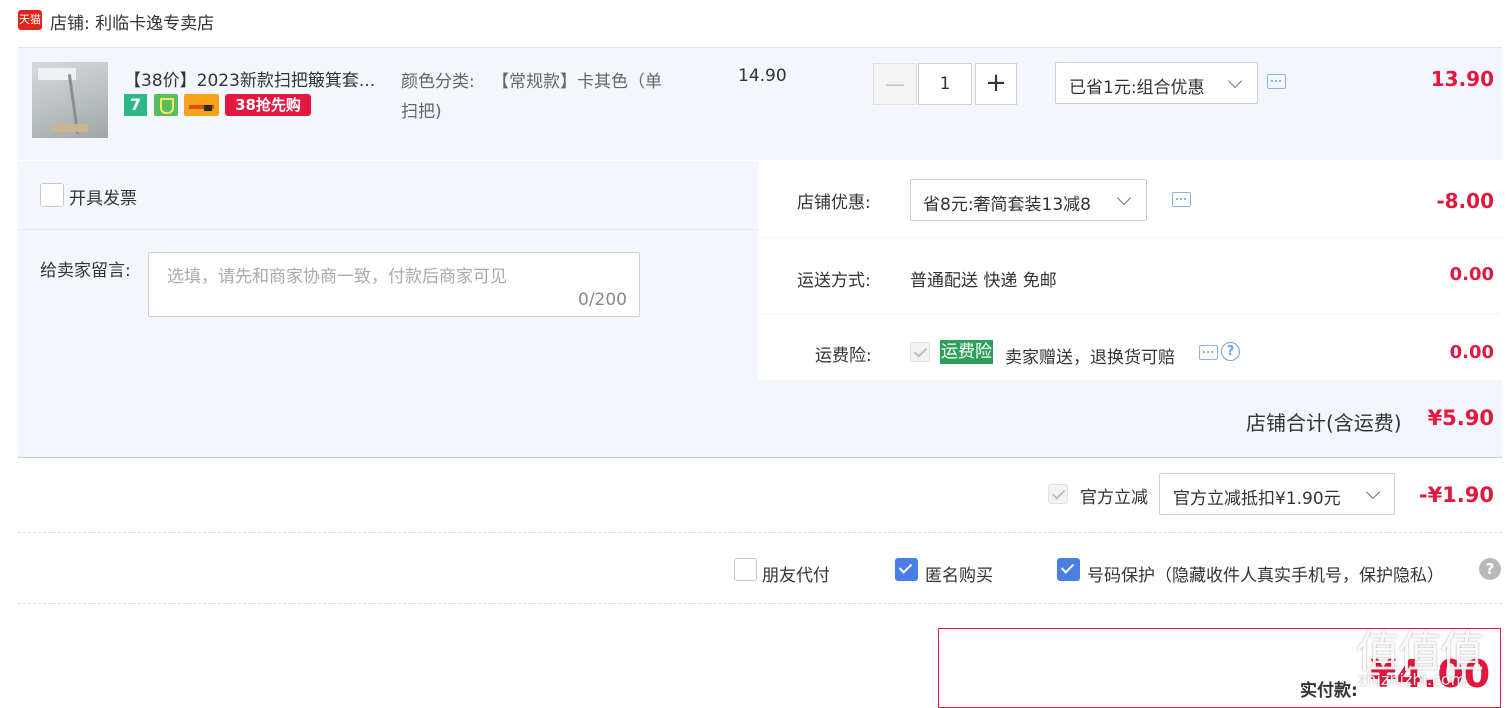 The height and width of the screenshot is (708, 1506). What do you see at coordinates (834, 281) in the screenshot?
I see `shipping-label: 运送方式:` at bounding box center [834, 281].